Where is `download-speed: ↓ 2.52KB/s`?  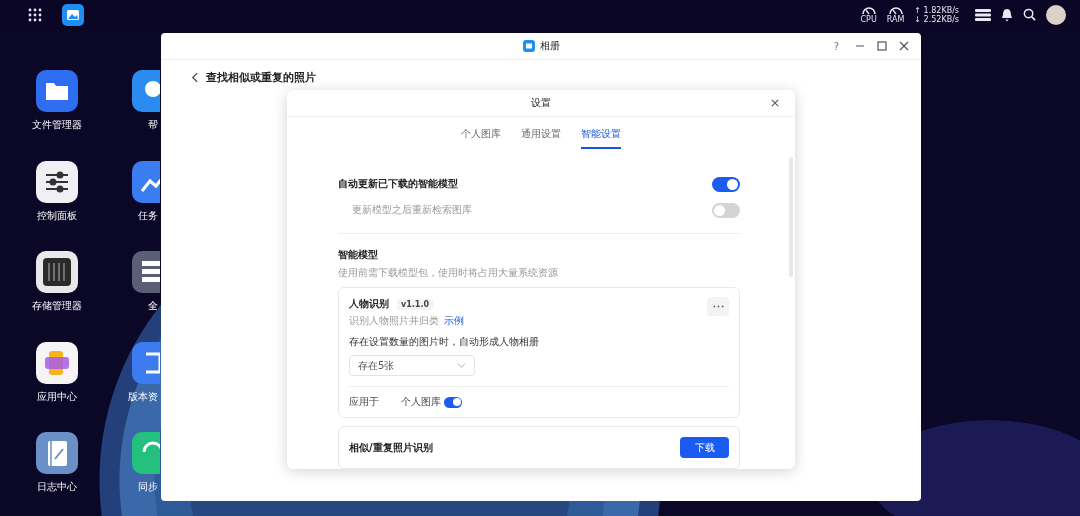 download-speed: ↓ 2.52KB/s is located at coordinates (936, 19).